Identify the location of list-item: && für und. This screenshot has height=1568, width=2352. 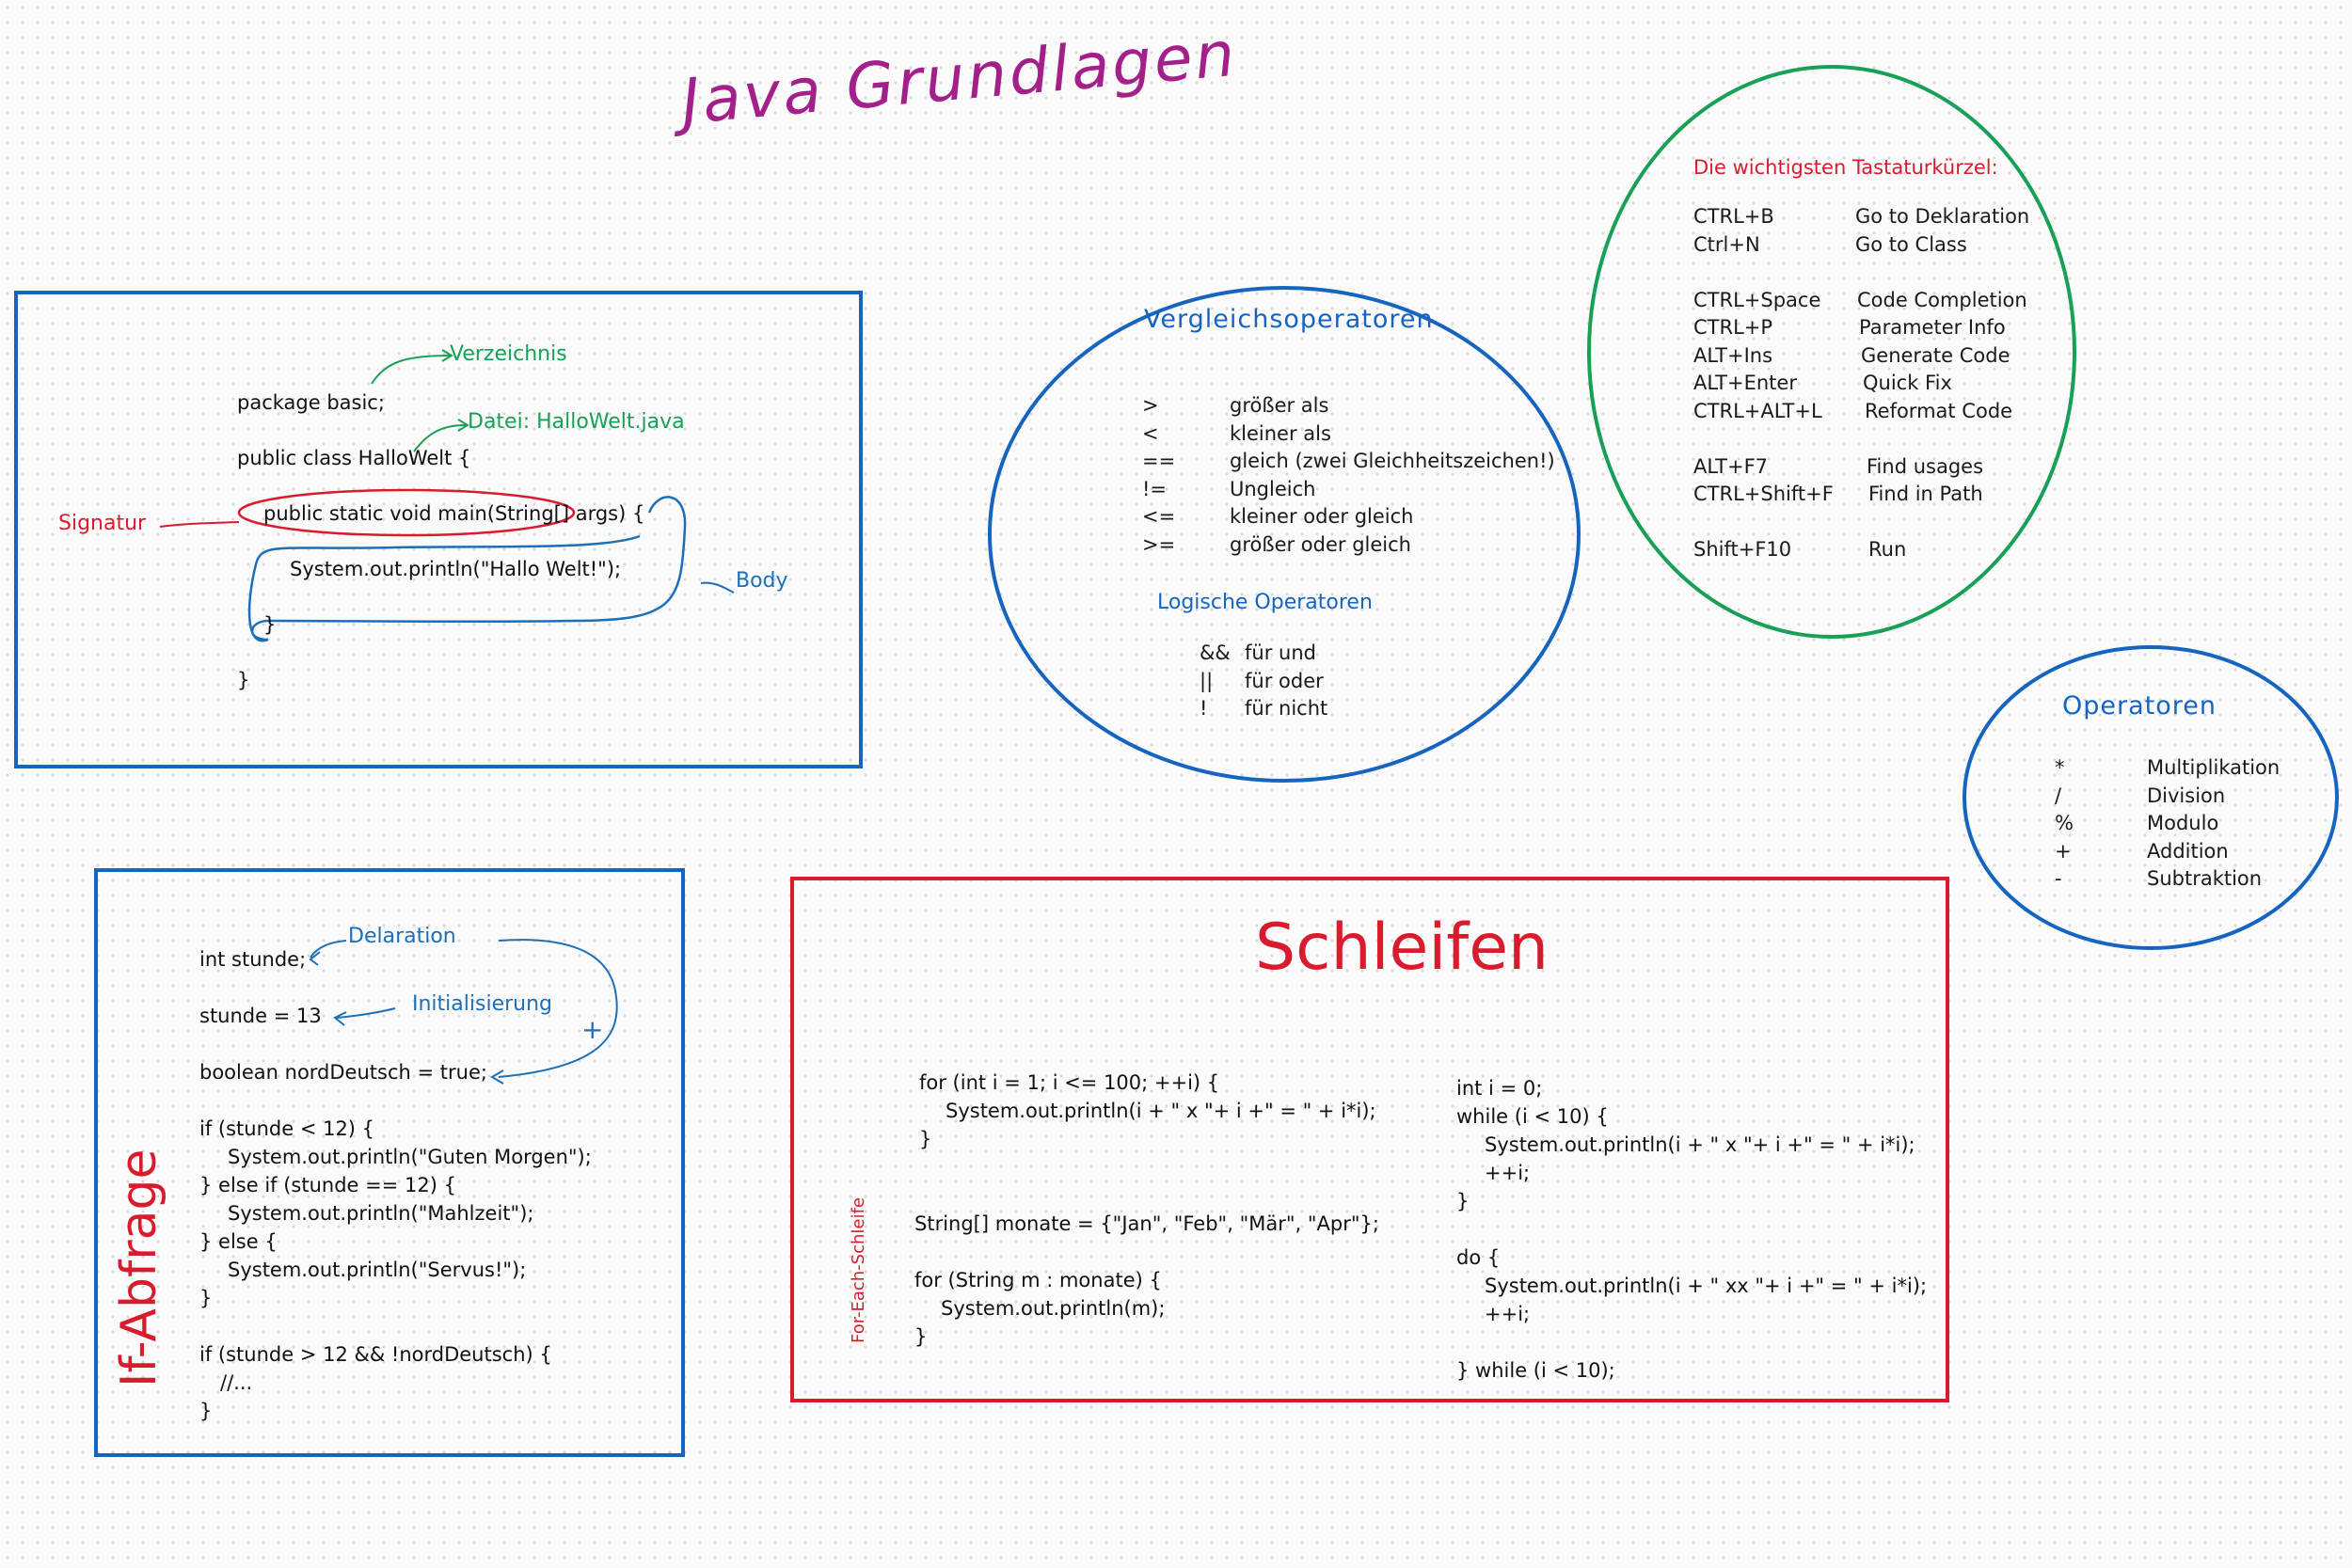
(1258, 652).